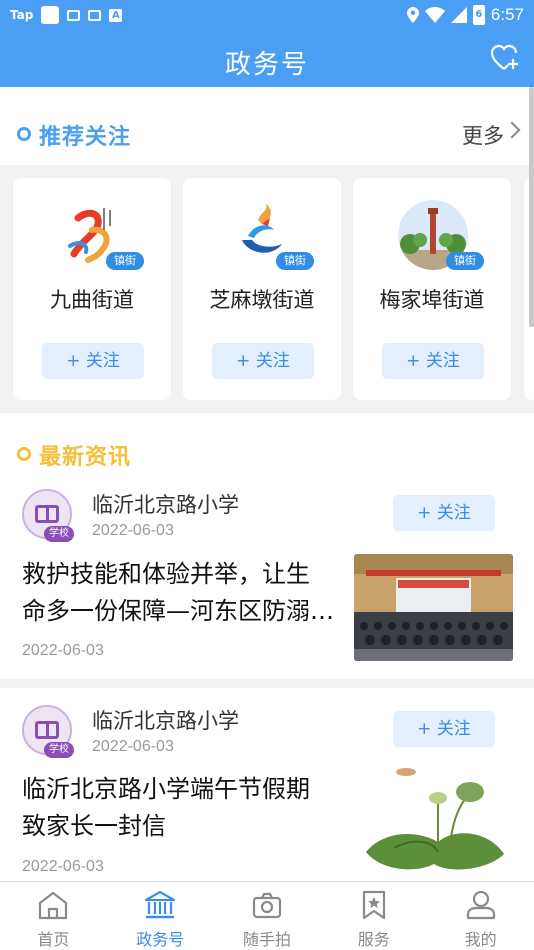  I want to click on news-headline-line: 致家长一封信, so click(184, 826).